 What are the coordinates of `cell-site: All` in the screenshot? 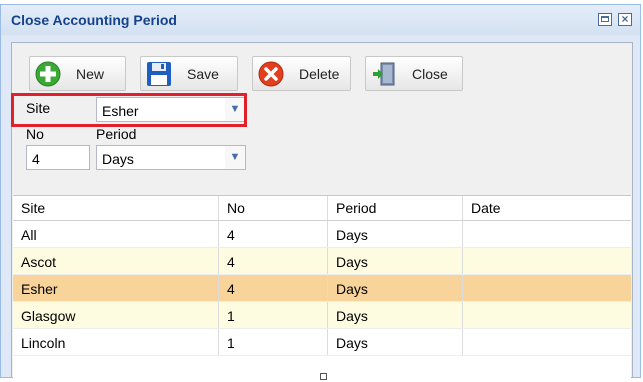 It's located at (116, 234).